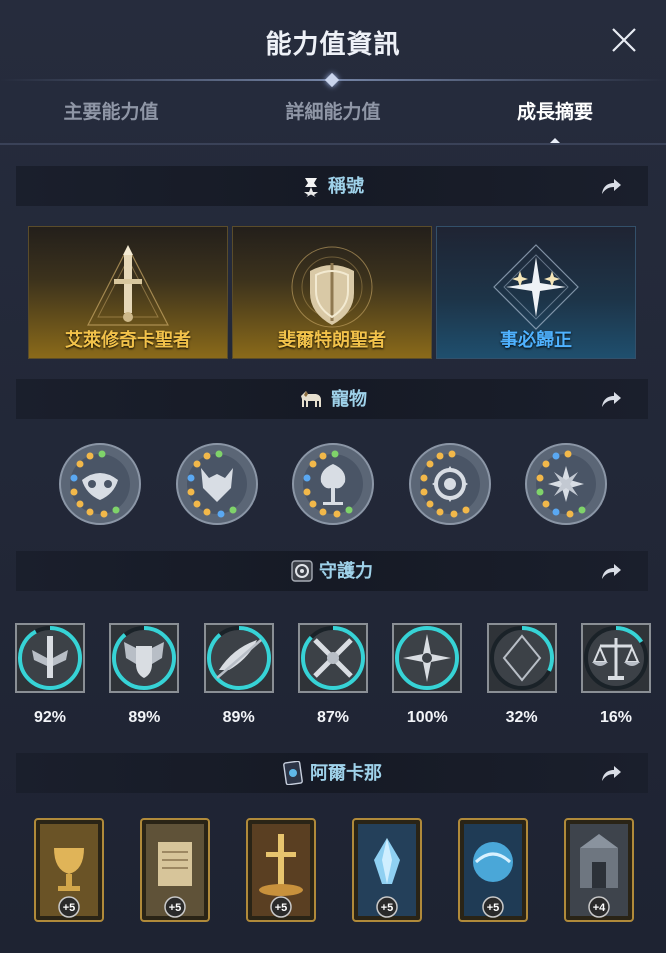 The height and width of the screenshot is (953, 666). I want to click on title-cards: 艾萊修奇卡聖者 斐爾特朗聖者 事必歸正, so click(332, 292).